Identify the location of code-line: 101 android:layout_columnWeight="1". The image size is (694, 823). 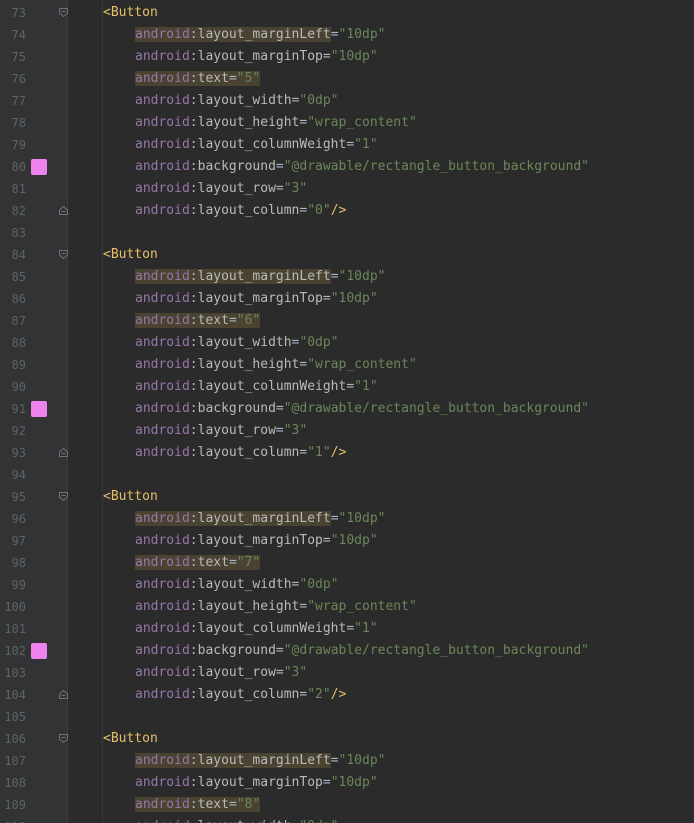
(347, 629).